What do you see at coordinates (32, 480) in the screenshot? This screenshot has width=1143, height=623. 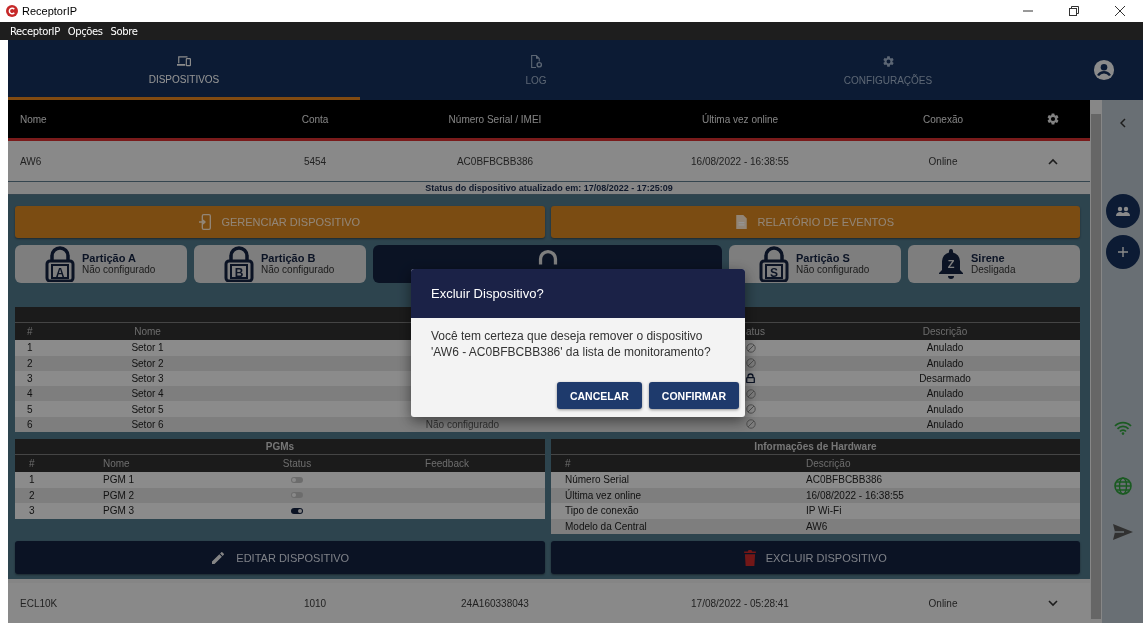 I see `table-cell-text: 1` at bounding box center [32, 480].